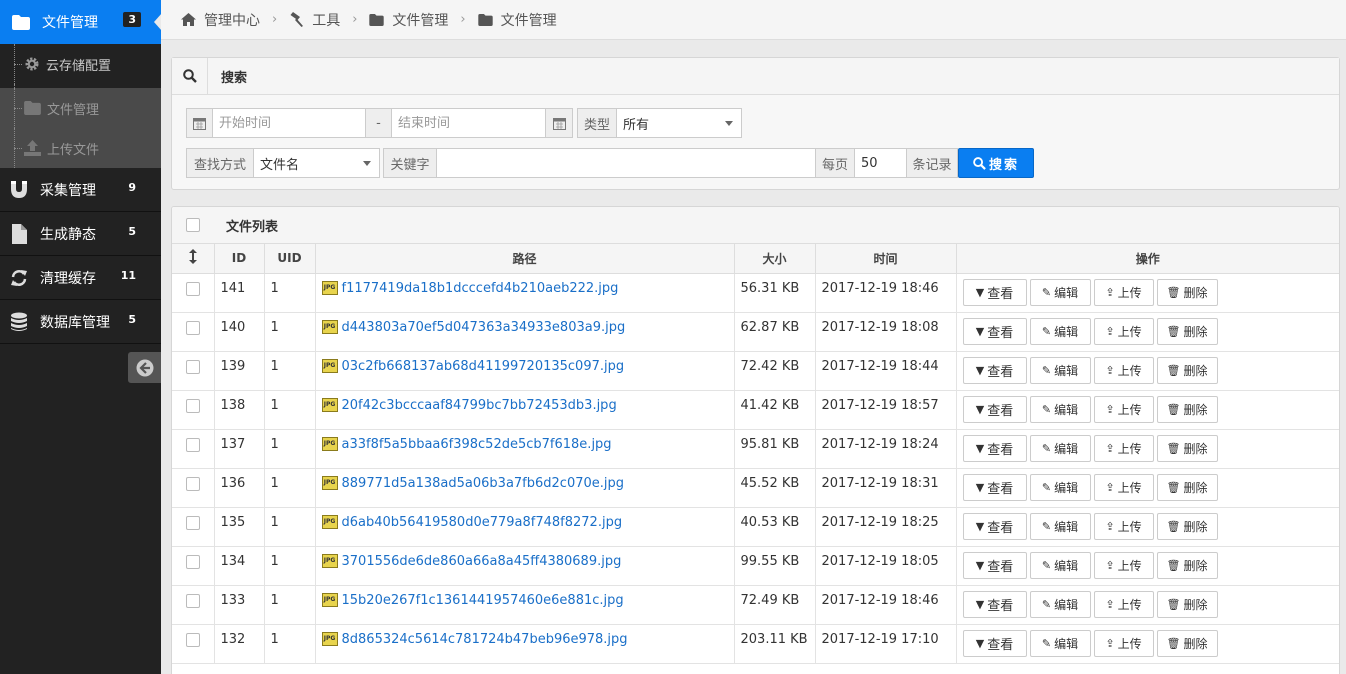 The image size is (1346, 674). Describe the element at coordinates (1046, 292) in the screenshot. I see `edit-icon: ✎` at that location.